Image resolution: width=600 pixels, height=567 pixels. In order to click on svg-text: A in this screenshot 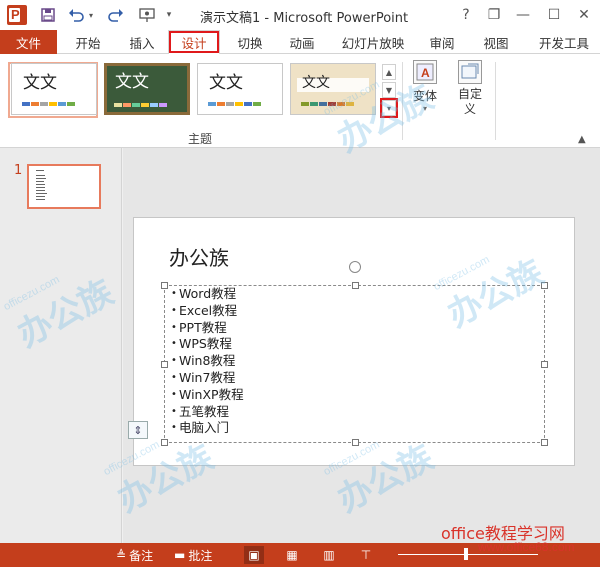, I will do `click(425, 73)`.